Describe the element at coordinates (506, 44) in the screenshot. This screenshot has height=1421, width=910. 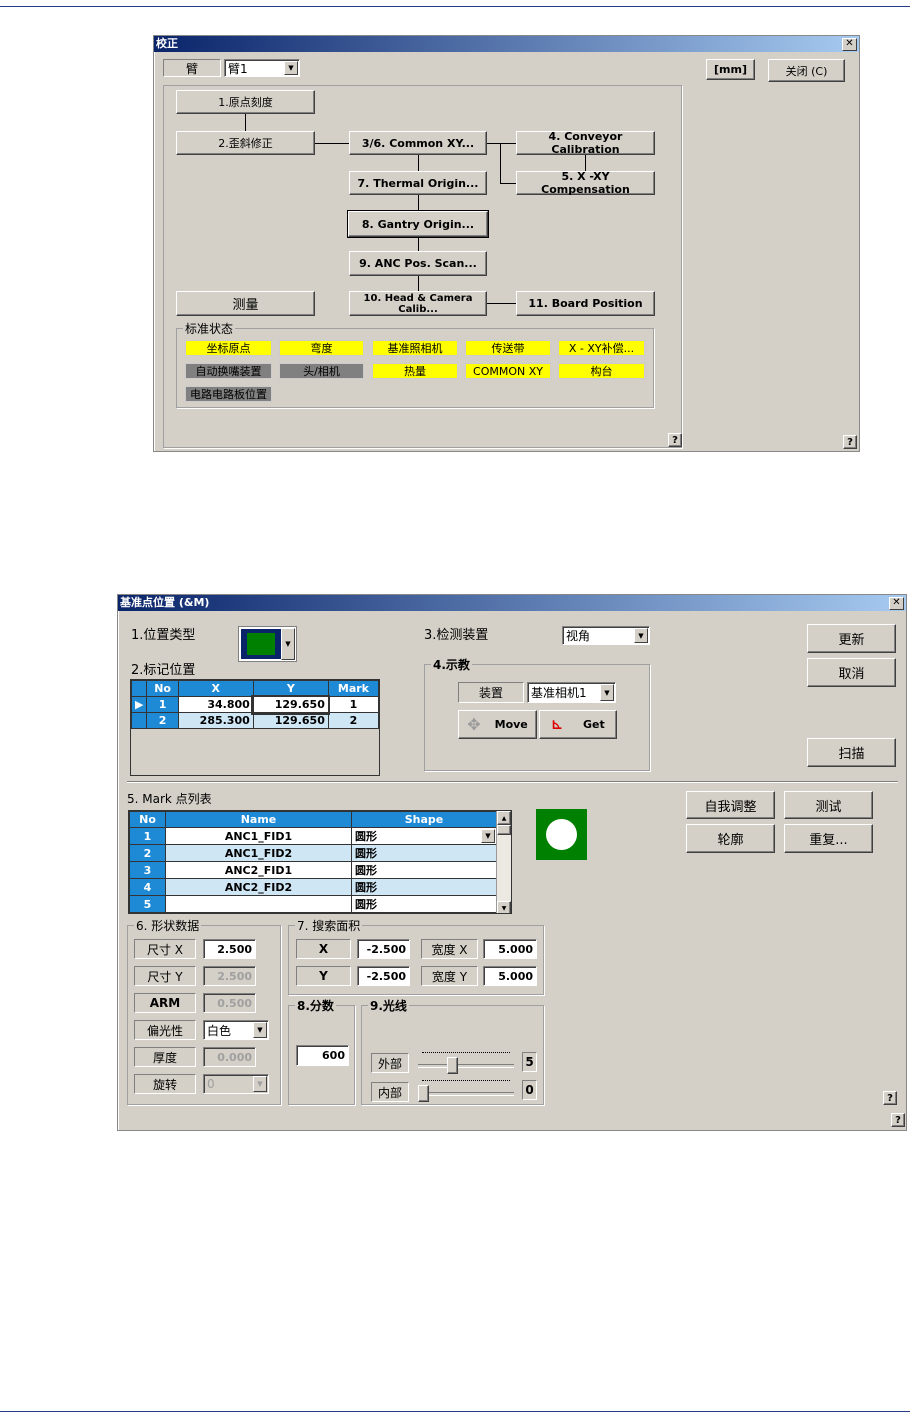
I see `dialog-title: 校正` at that location.